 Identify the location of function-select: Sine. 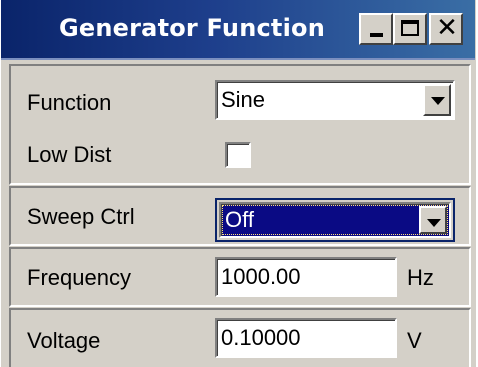
(335, 100).